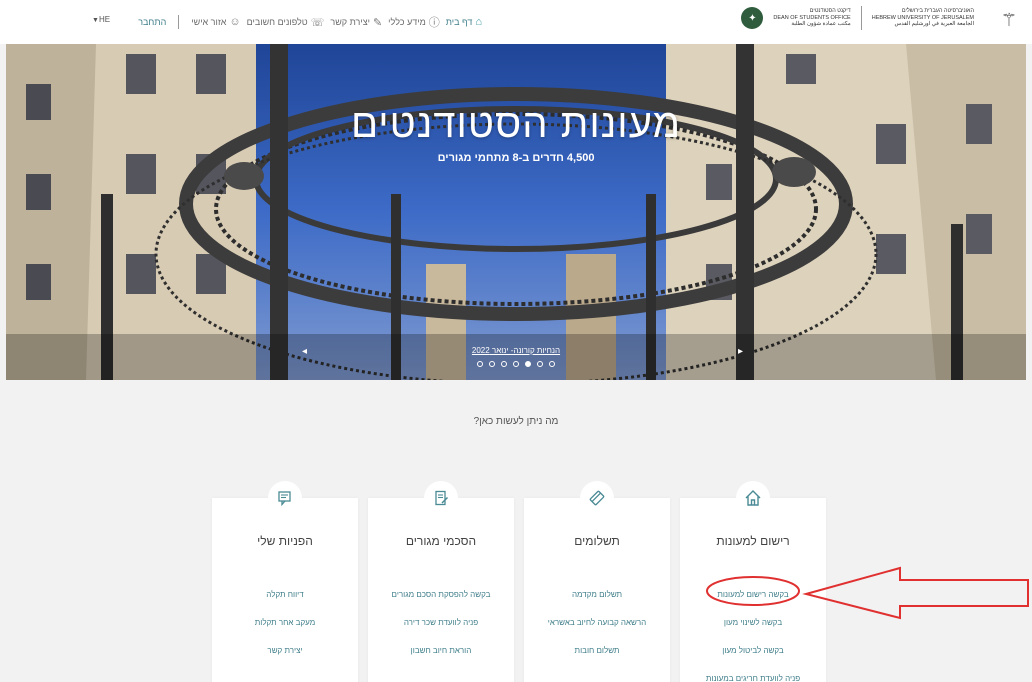  I want to click on contract-icon, so click(441, 498).